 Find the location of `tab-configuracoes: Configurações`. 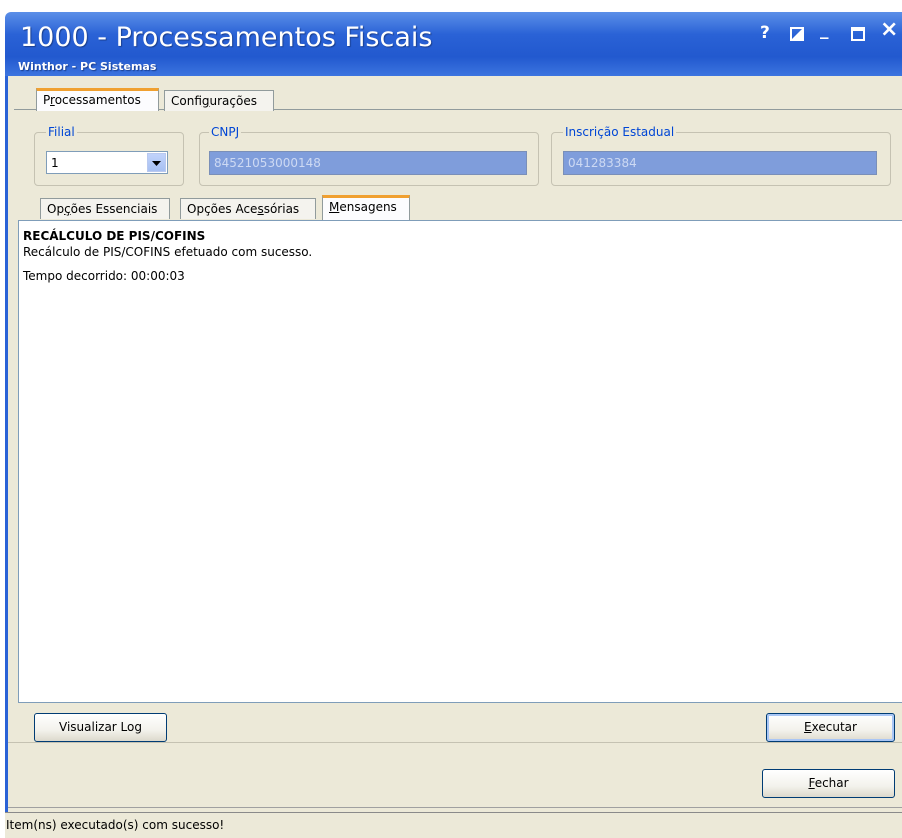

tab-configuracoes: Configurações is located at coordinates (219, 100).